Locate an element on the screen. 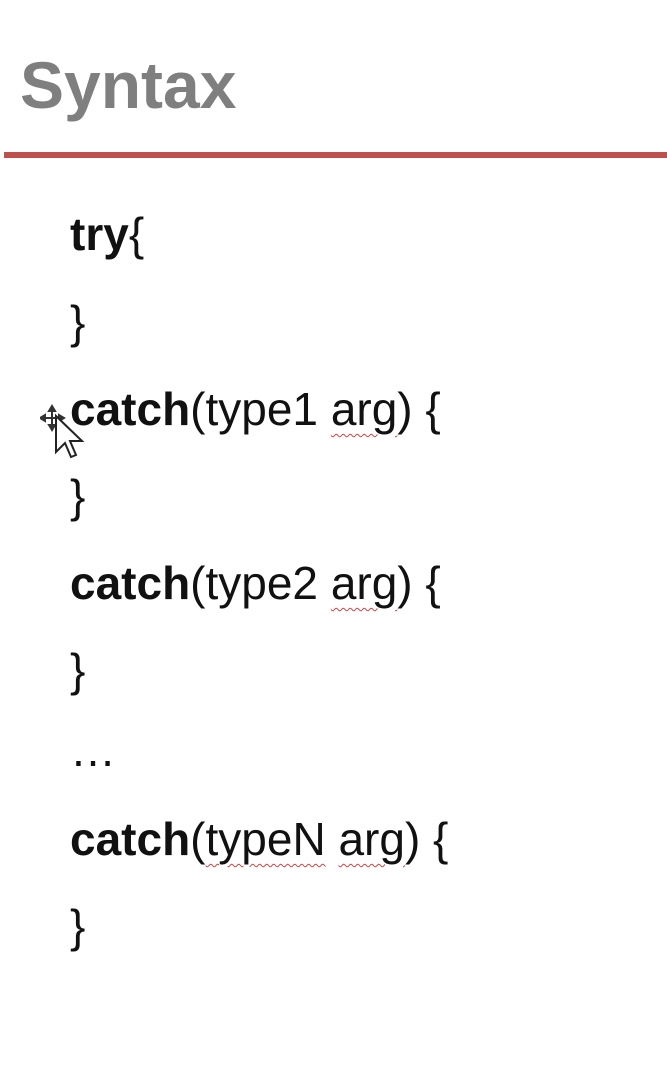 The width and height of the screenshot is (667, 1080). code-text: { is located at coordinates (136, 234).